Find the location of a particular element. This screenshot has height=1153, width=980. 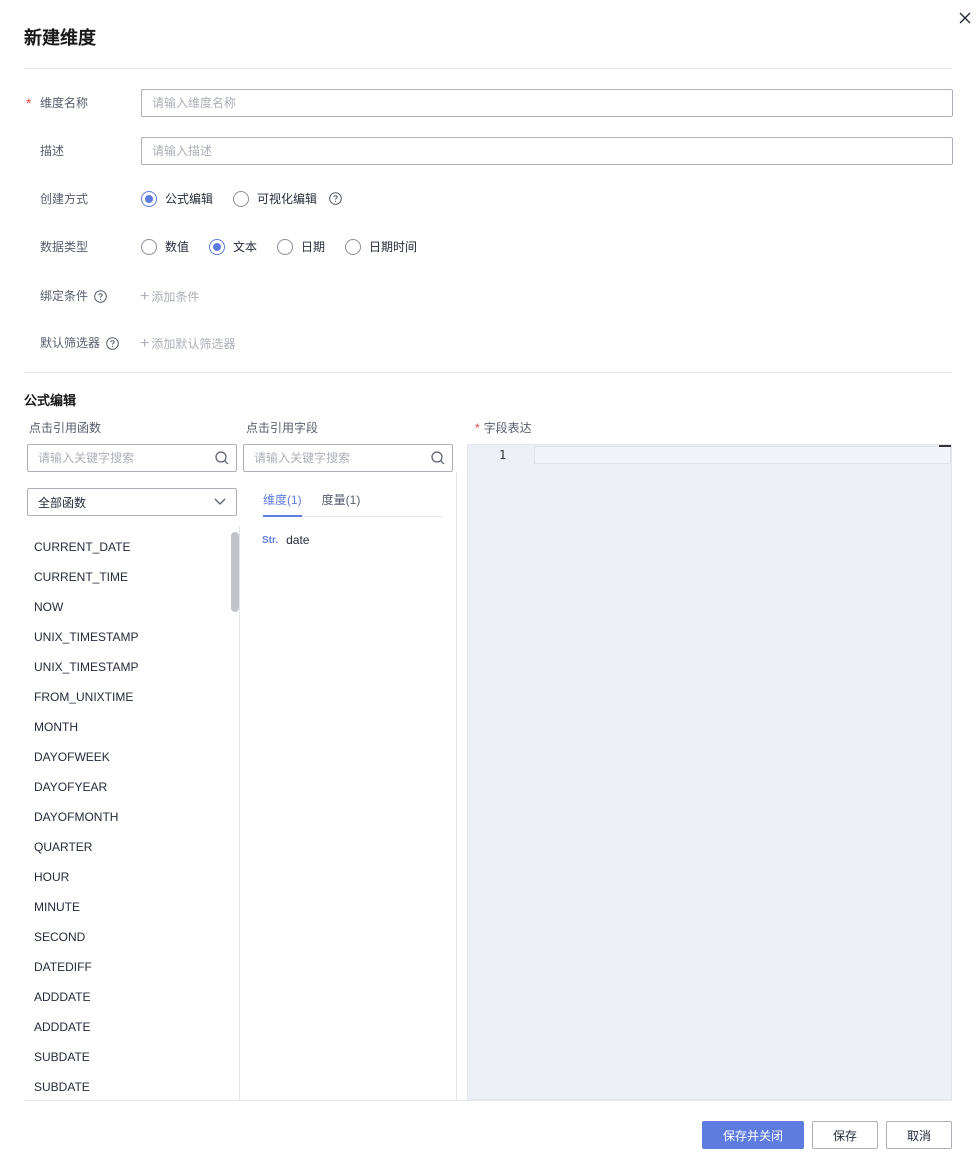

default-filter-text: 默认筛选器 is located at coordinates (70, 343).